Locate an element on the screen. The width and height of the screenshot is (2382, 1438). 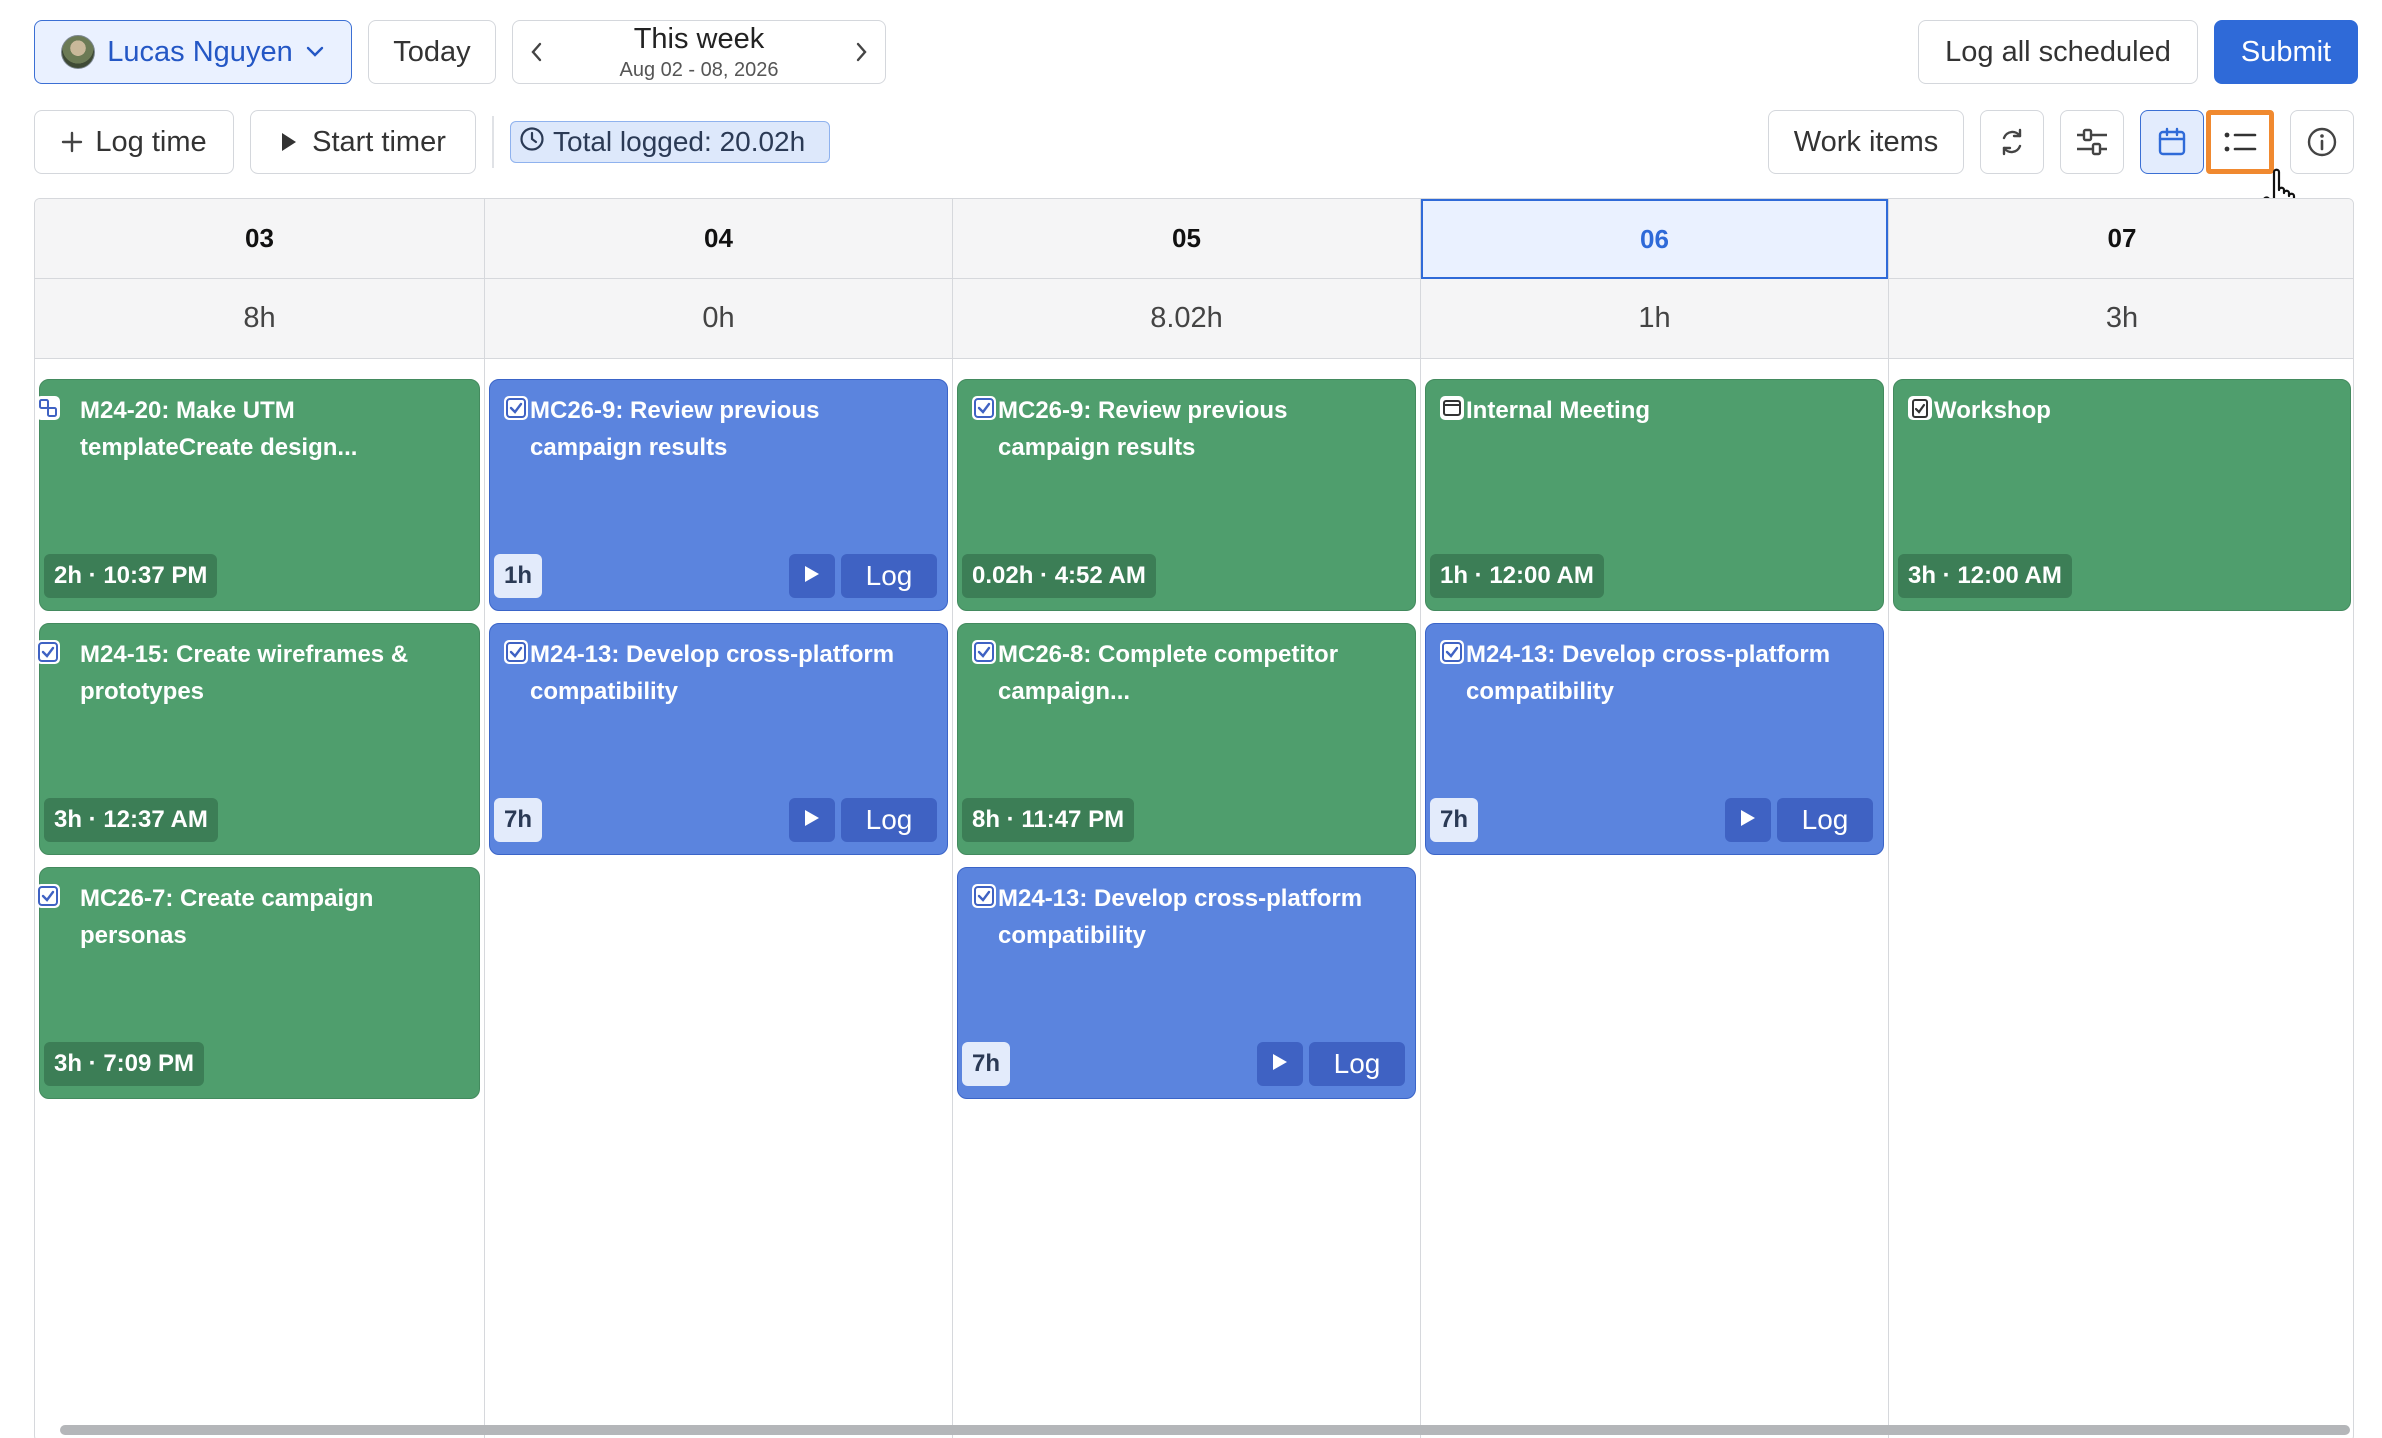
entry-duration: 2h · 10:37 PM is located at coordinates (131, 576).